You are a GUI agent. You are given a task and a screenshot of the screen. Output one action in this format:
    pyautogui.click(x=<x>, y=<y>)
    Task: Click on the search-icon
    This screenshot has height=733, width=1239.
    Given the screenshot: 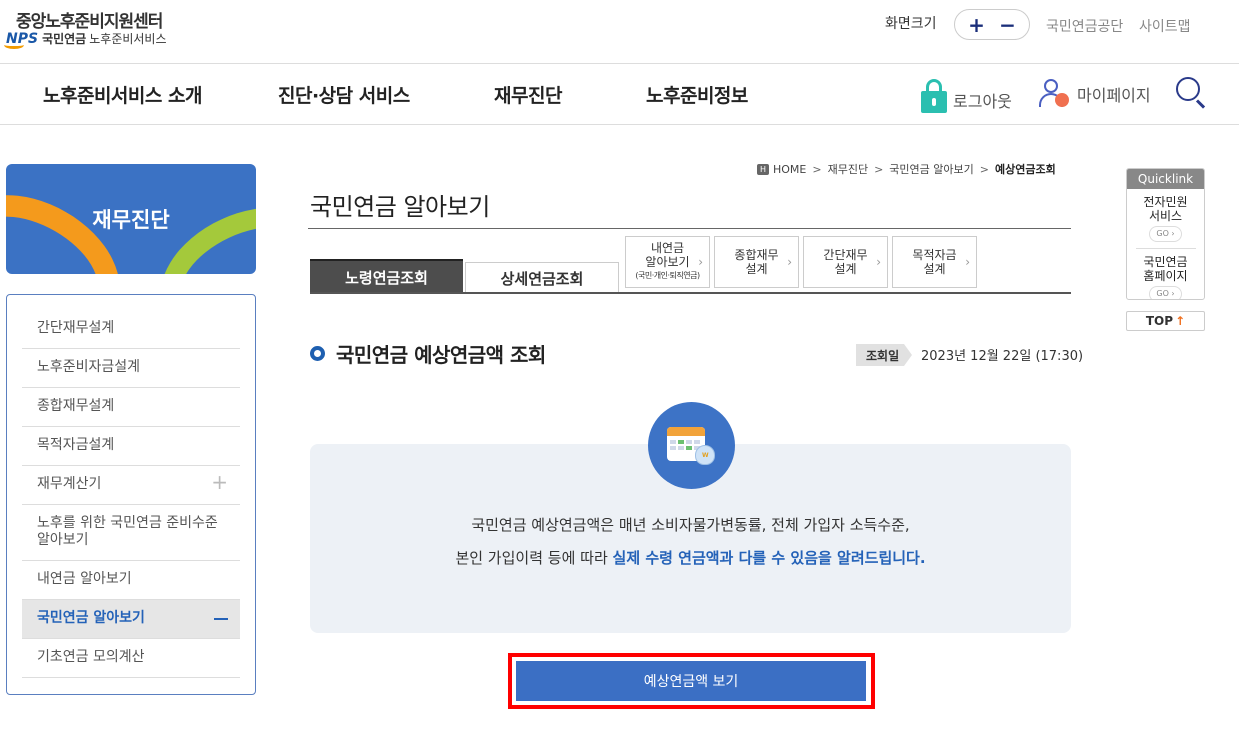 What is the action you would take?
    pyautogui.click(x=1192, y=93)
    